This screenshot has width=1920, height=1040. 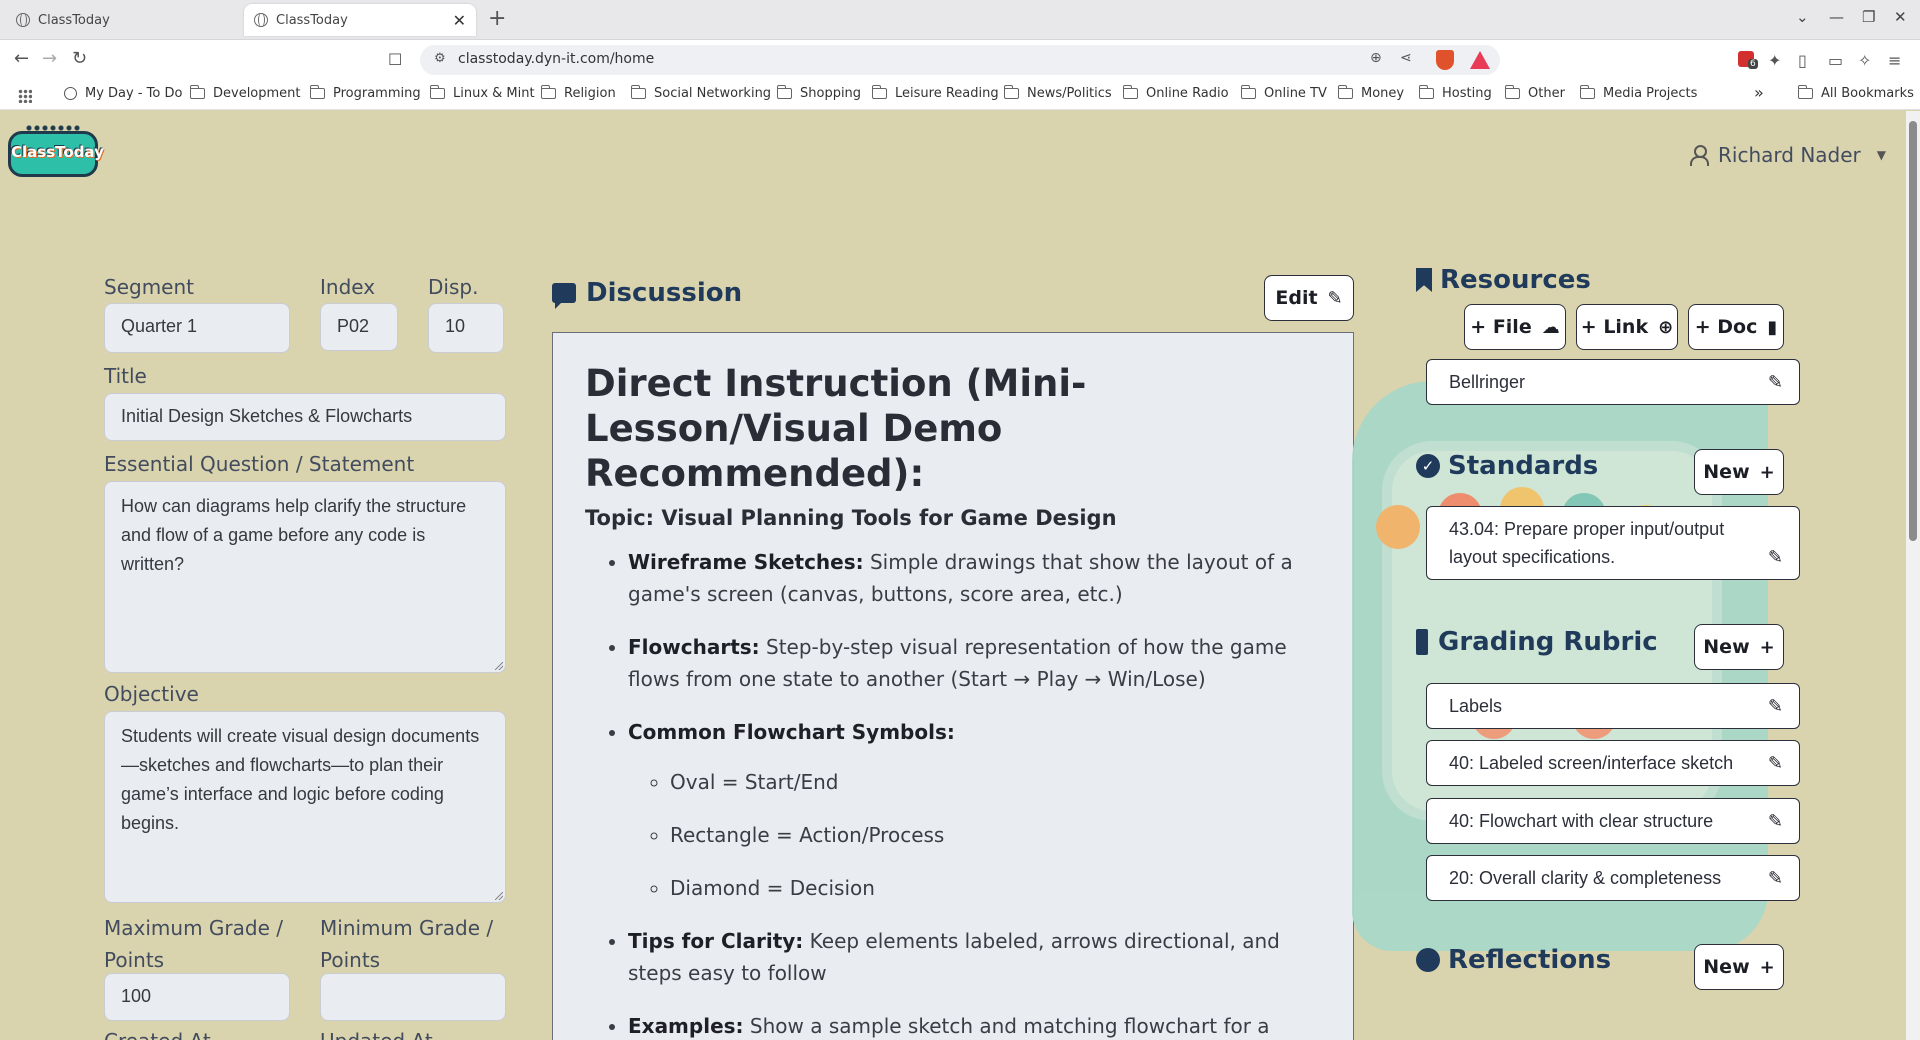 What do you see at coordinates (700, 93) in the screenshot?
I see `bookmark-folder-social-networking: Social Networking` at bounding box center [700, 93].